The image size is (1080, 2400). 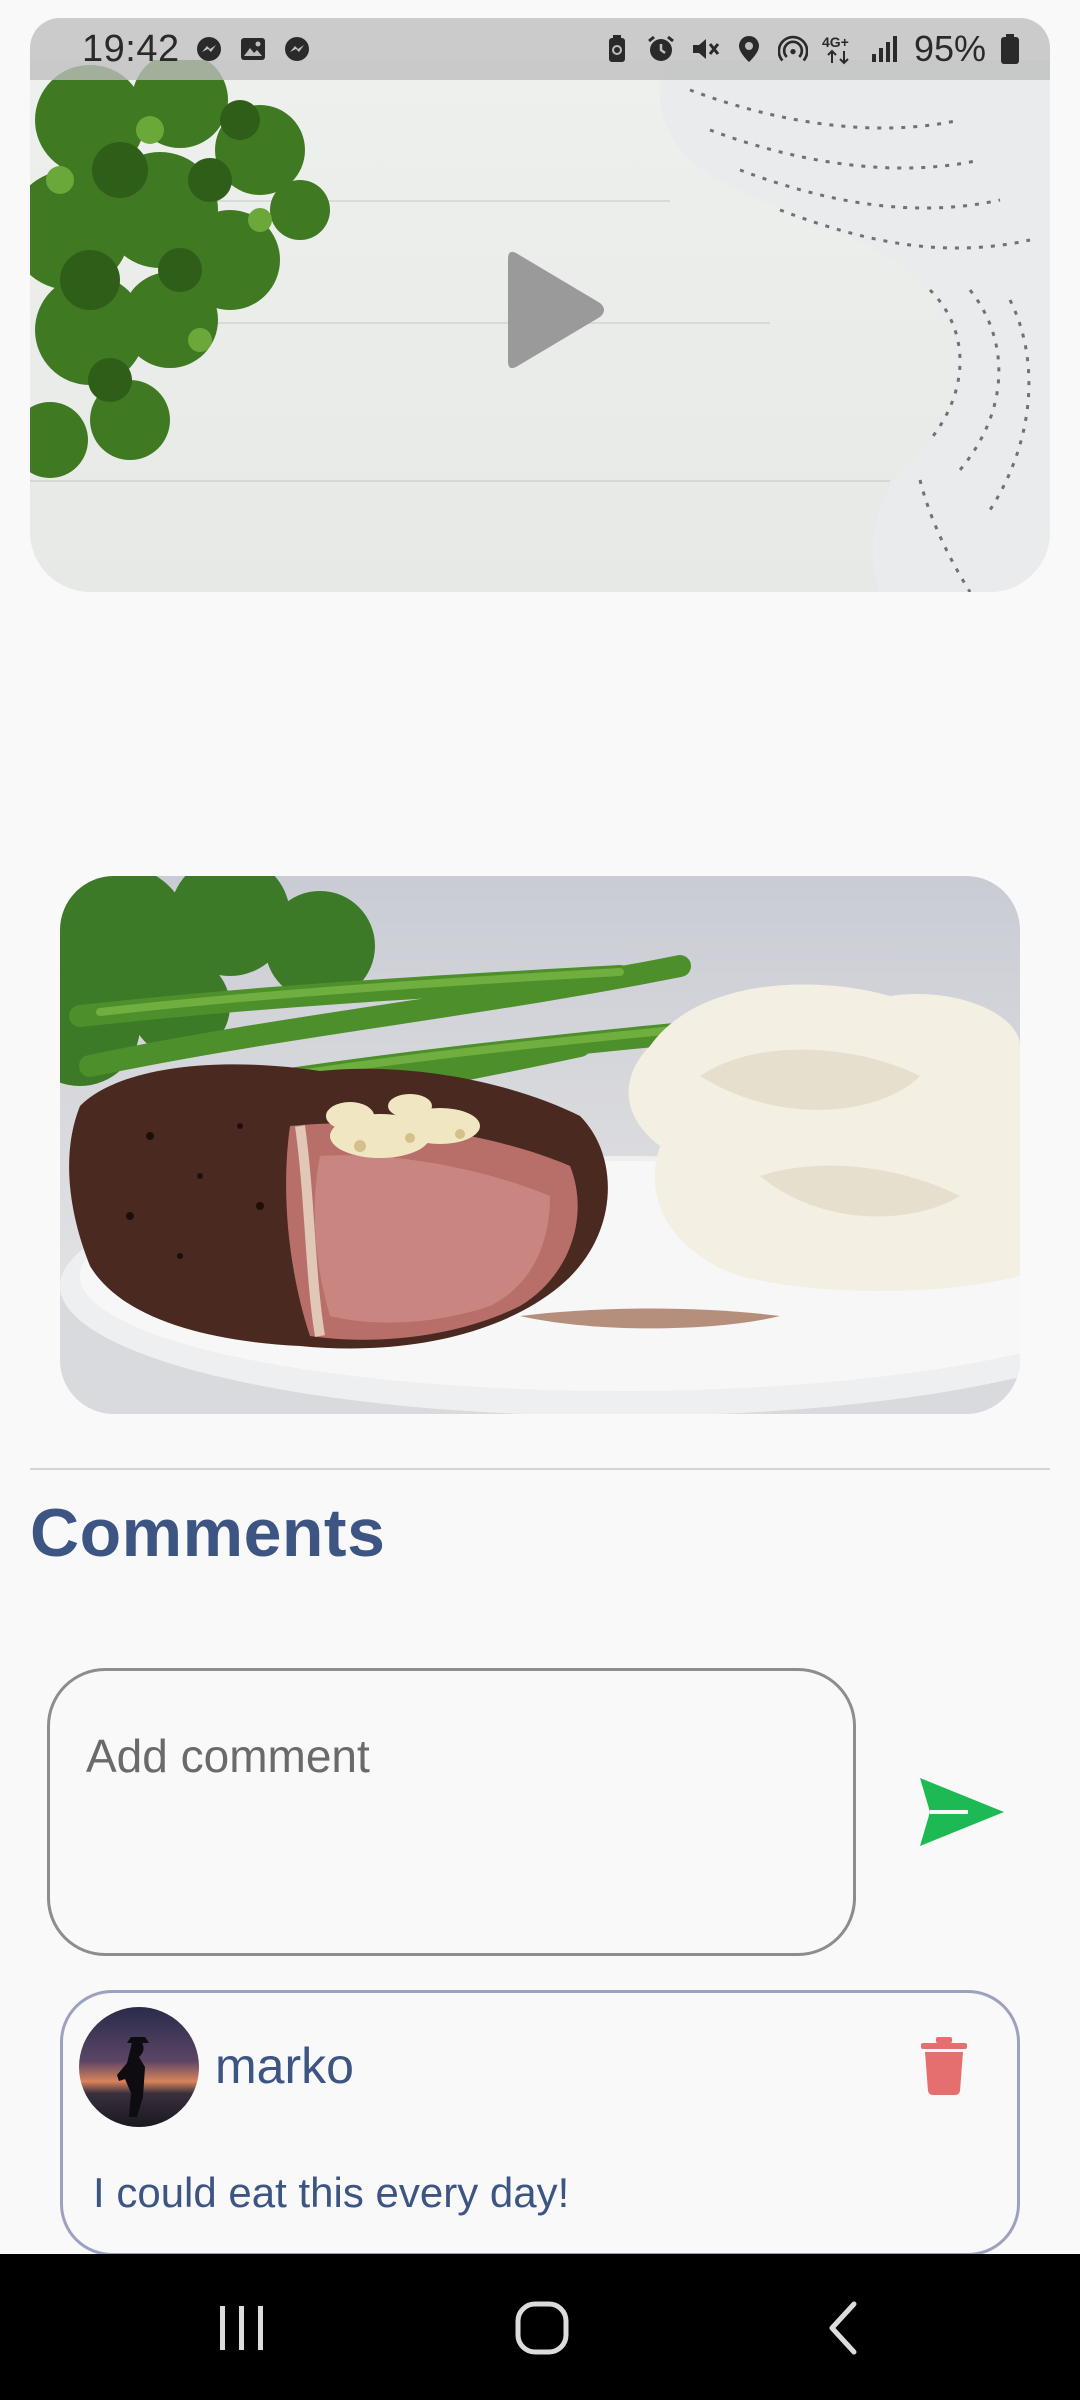 What do you see at coordinates (540, 2123) in the screenshot?
I see `comment-item: marko I could eat this every day!` at bounding box center [540, 2123].